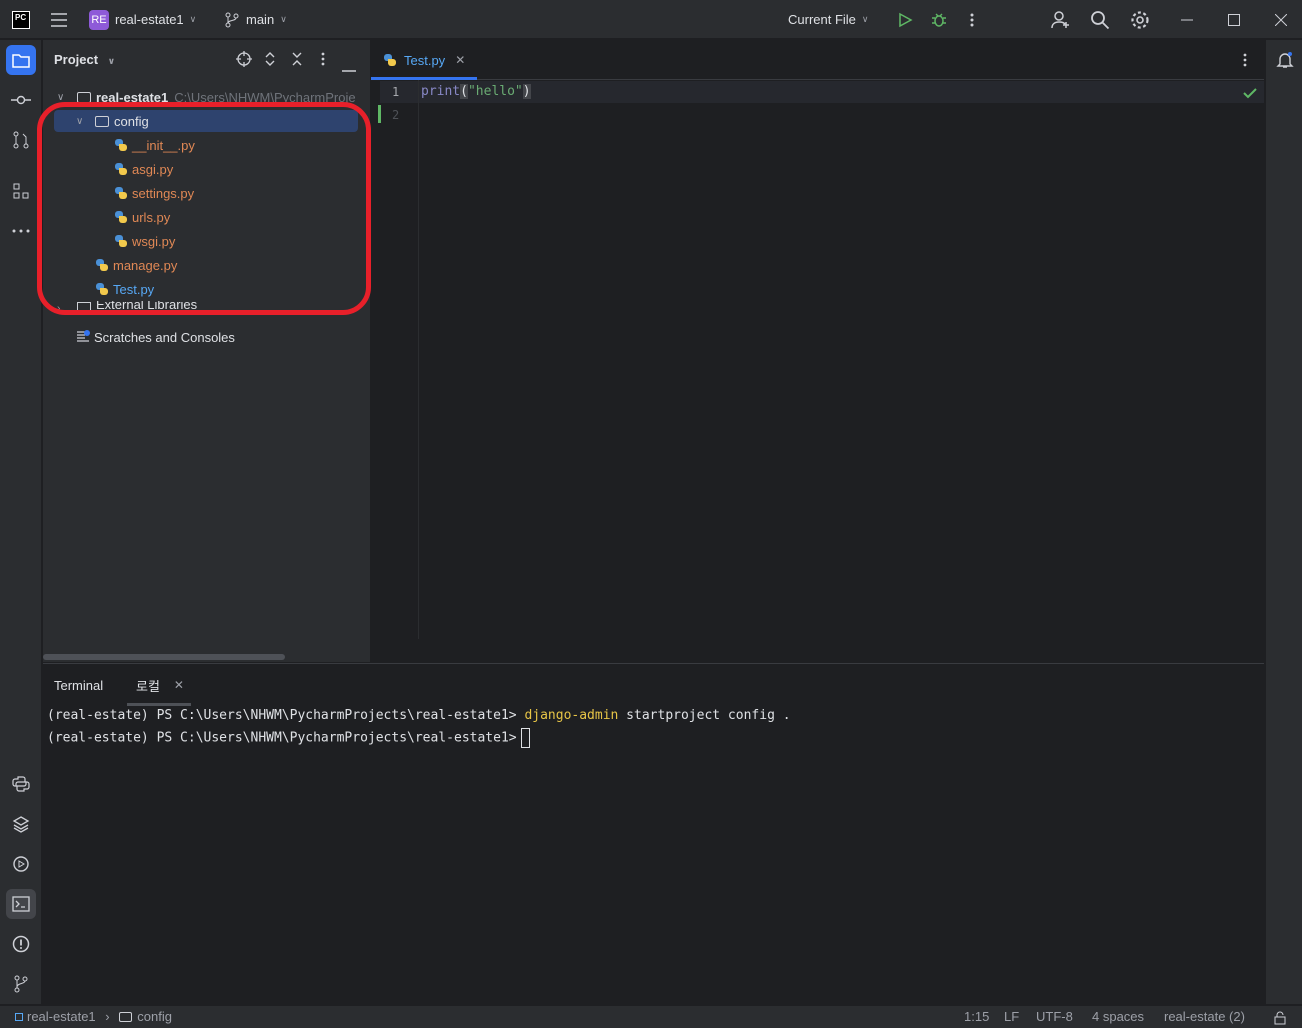 Image resolution: width=1302 pixels, height=1028 pixels. What do you see at coordinates (79, 685) in the screenshot?
I see `terminal-title: Terminal` at bounding box center [79, 685].